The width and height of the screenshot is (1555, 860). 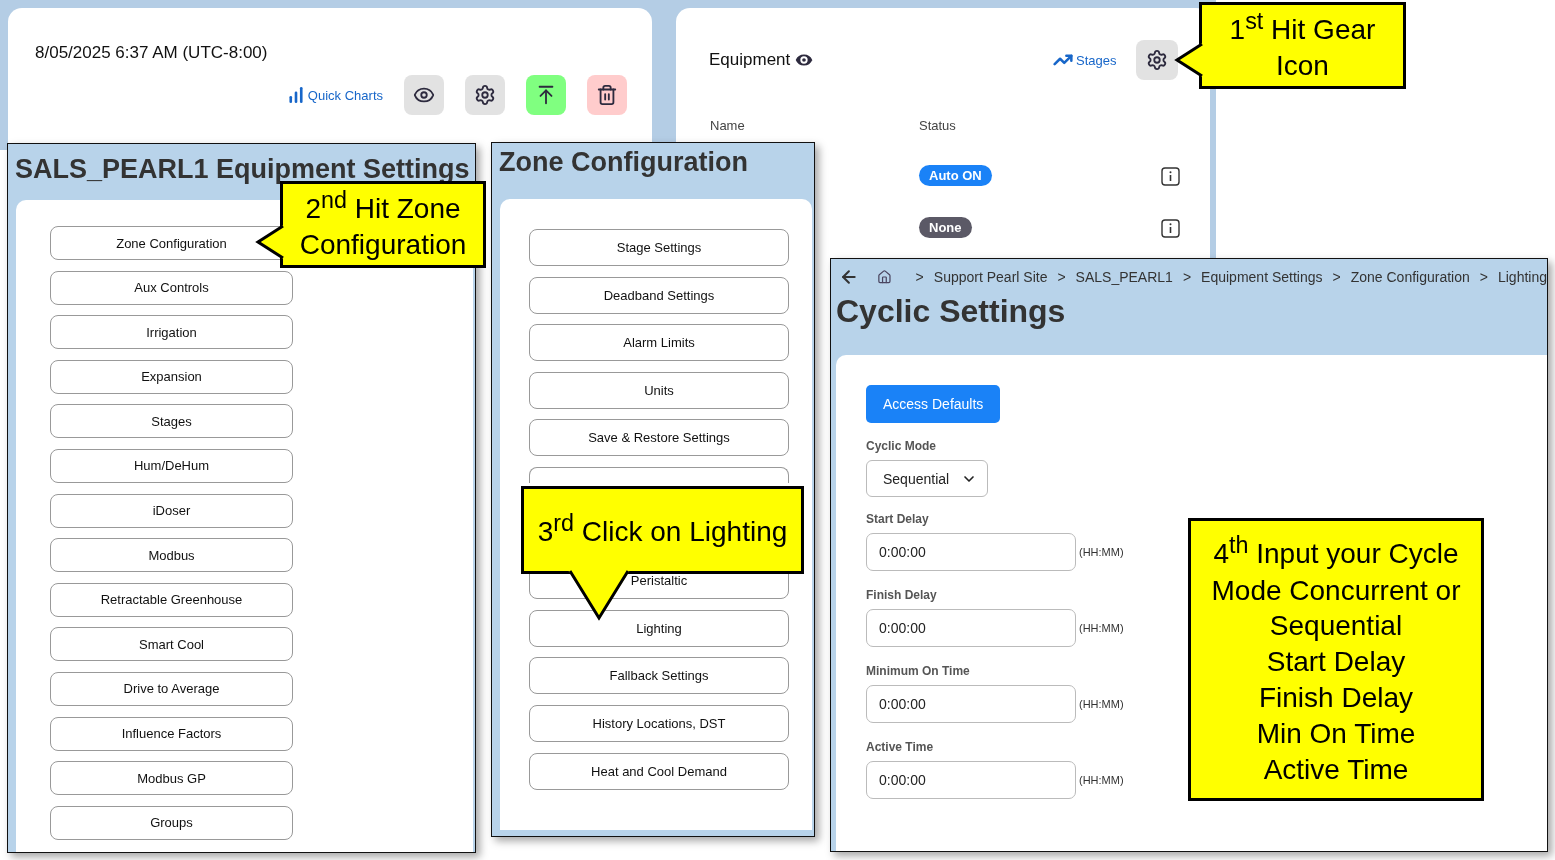 What do you see at coordinates (1124, 277) in the screenshot?
I see `breadcrumb-link: SALS_PEARL1` at bounding box center [1124, 277].